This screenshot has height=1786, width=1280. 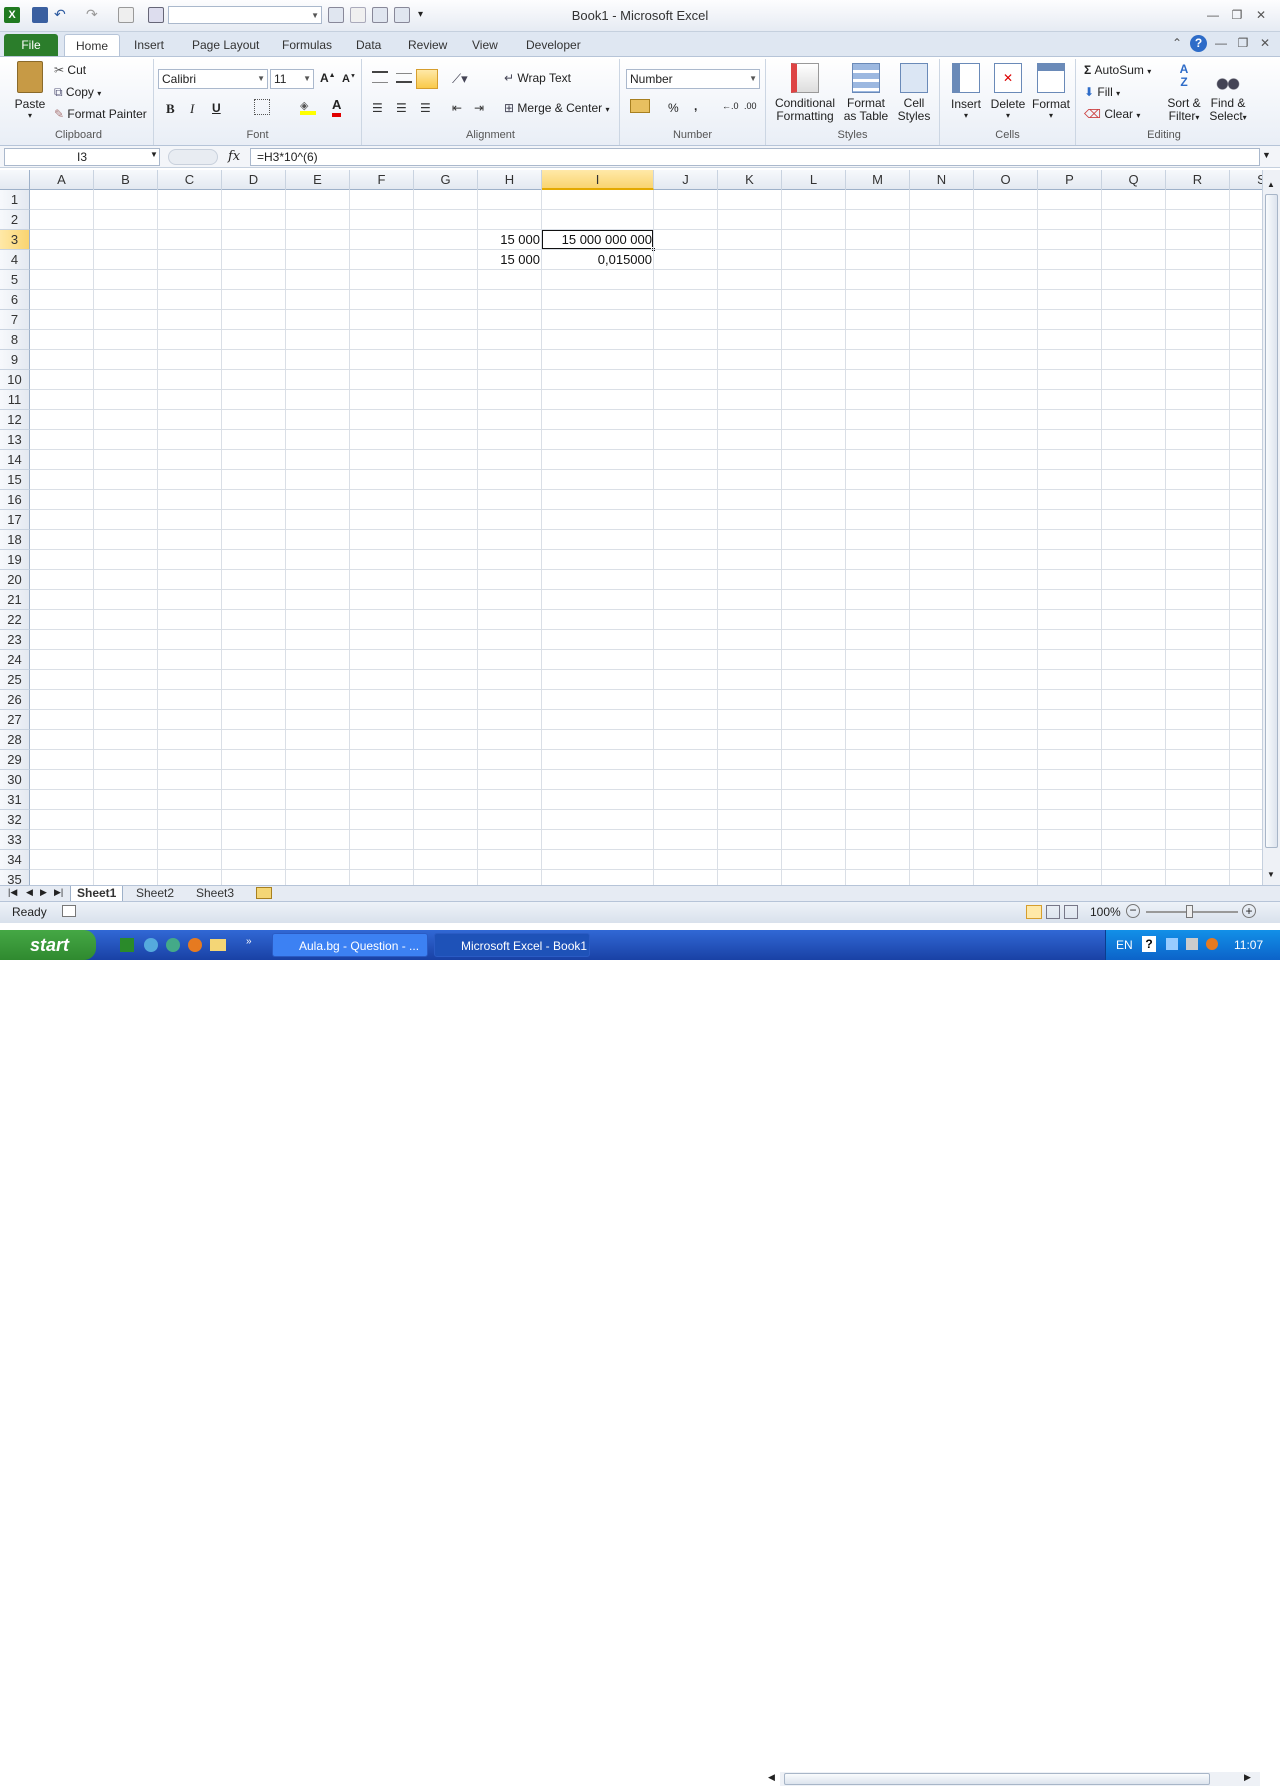 I want to click on formula-cancel-icon, so click(x=193, y=157).